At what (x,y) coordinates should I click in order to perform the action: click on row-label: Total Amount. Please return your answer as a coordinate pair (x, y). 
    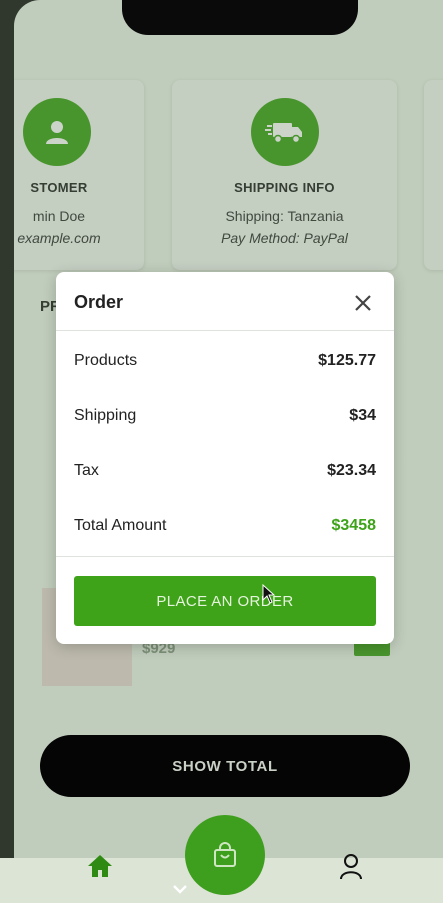
    Looking at the image, I should click on (120, 525).